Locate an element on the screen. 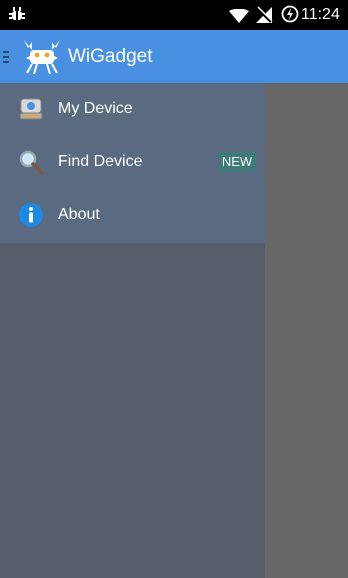 The width and height of the screenshot is (348, 578). info-icon is located at coordinates (31, 215).